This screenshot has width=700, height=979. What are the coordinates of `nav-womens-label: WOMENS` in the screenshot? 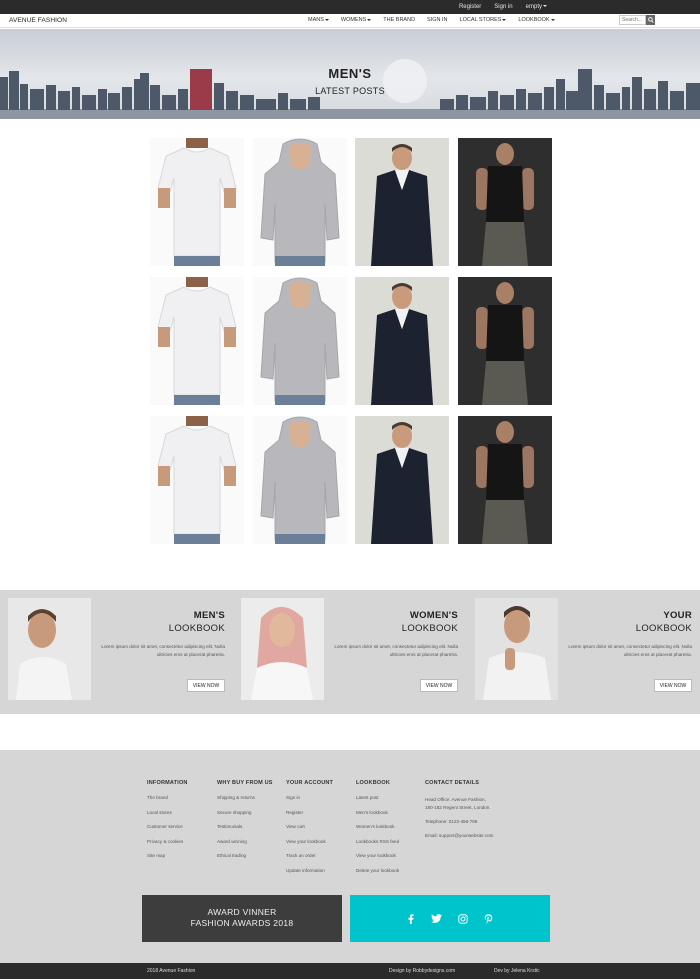 It's located at (353, 20).